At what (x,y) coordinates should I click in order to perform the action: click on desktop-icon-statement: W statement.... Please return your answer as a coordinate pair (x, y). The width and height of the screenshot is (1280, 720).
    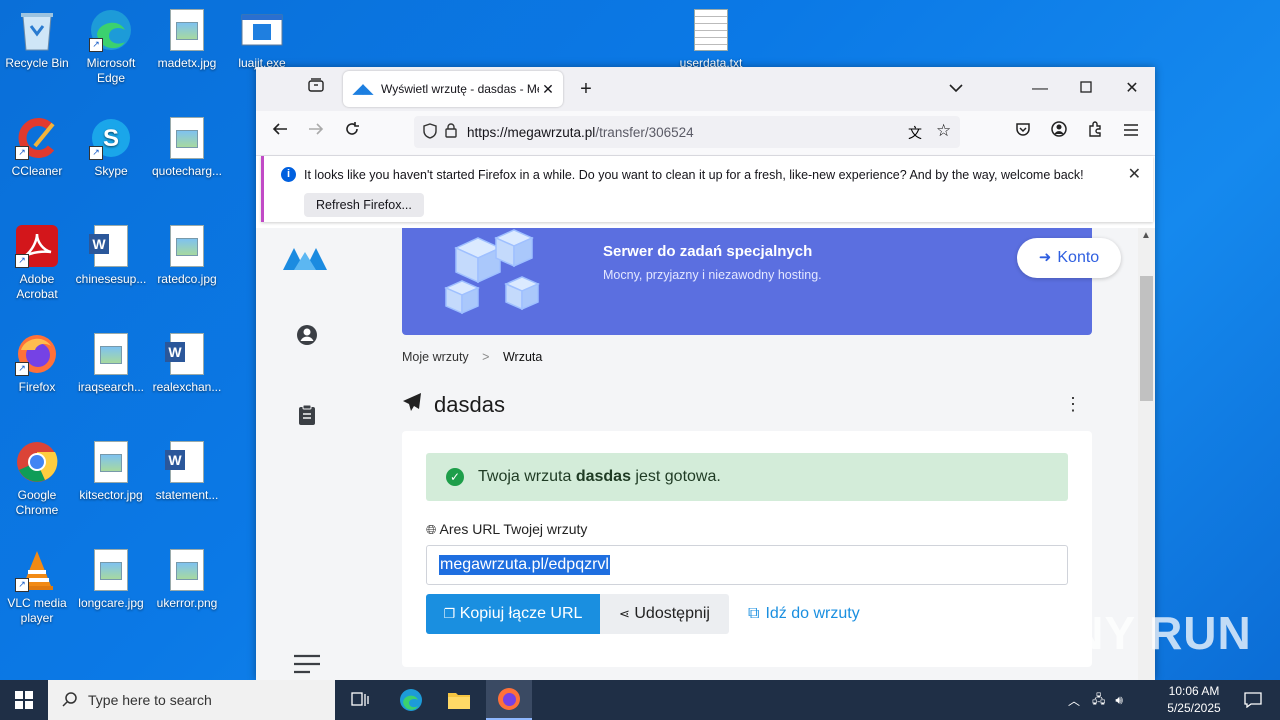
    Looking at the image, I should click on (187, 471).